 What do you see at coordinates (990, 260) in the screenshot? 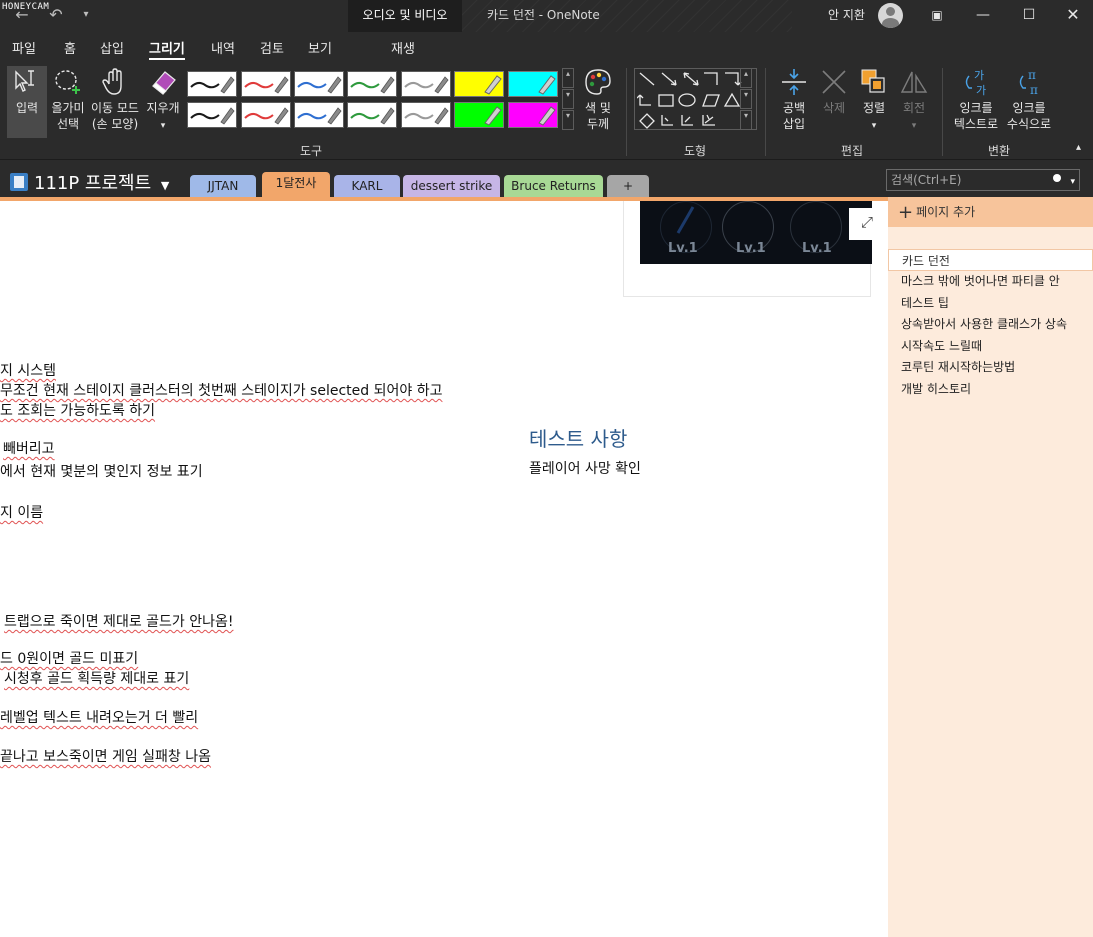
I see `page-item-active: 카드 던전` at bounding box center [990, 260].